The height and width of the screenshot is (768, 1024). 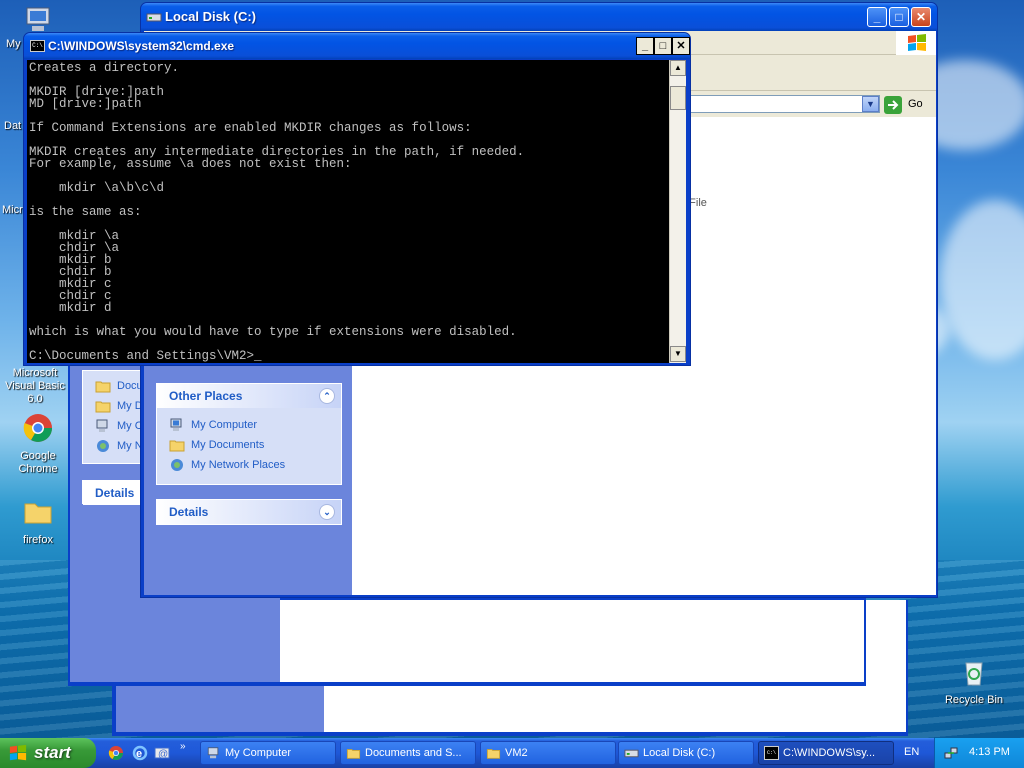 I want to click on desktop-icon-firefox: firefox, so click(x=38, y=521).